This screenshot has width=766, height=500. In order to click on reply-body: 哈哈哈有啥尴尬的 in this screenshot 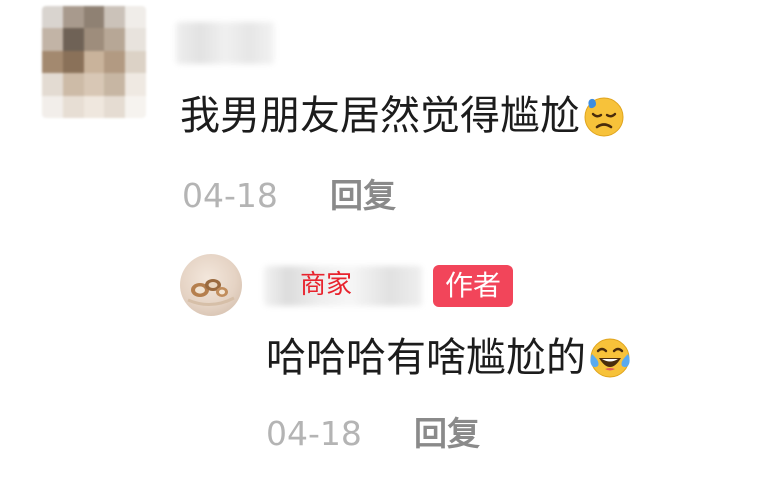, I will do `click(449, 358)`.